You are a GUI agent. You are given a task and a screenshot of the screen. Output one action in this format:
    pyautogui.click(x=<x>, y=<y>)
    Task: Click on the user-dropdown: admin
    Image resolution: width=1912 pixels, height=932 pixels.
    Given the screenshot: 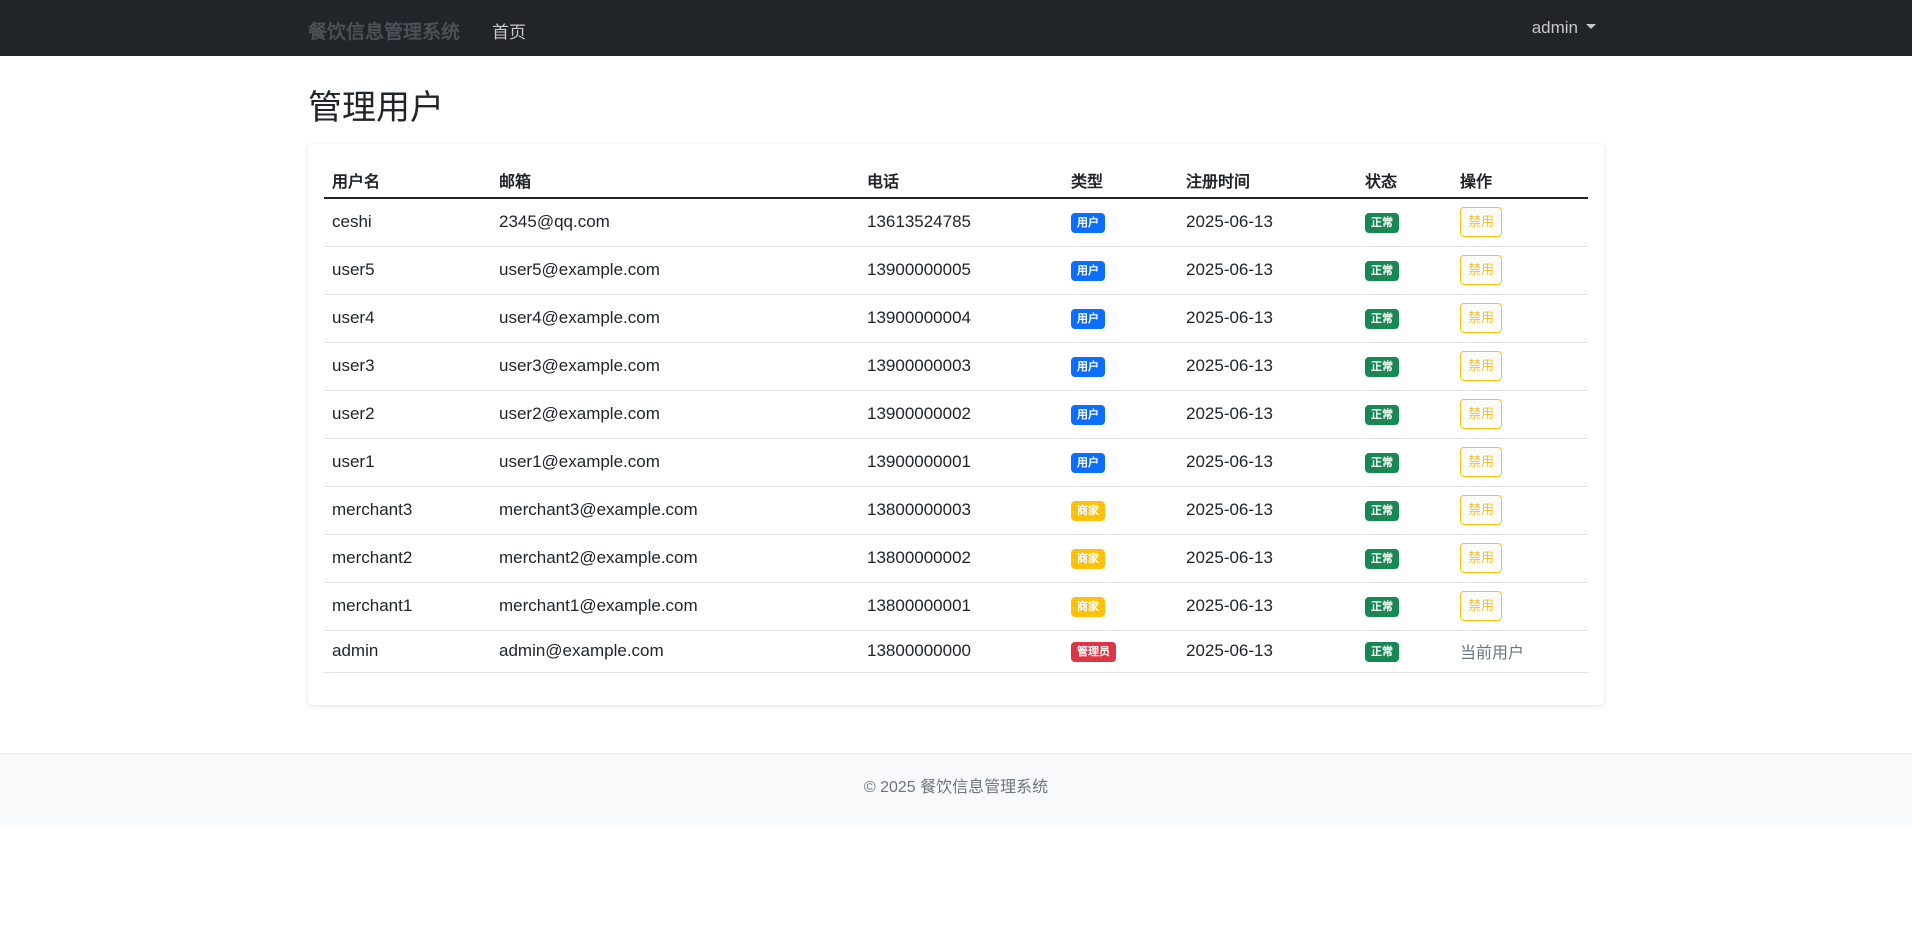 What is the action you would take?
    pyautogui.click(x=1564, y=28)
    